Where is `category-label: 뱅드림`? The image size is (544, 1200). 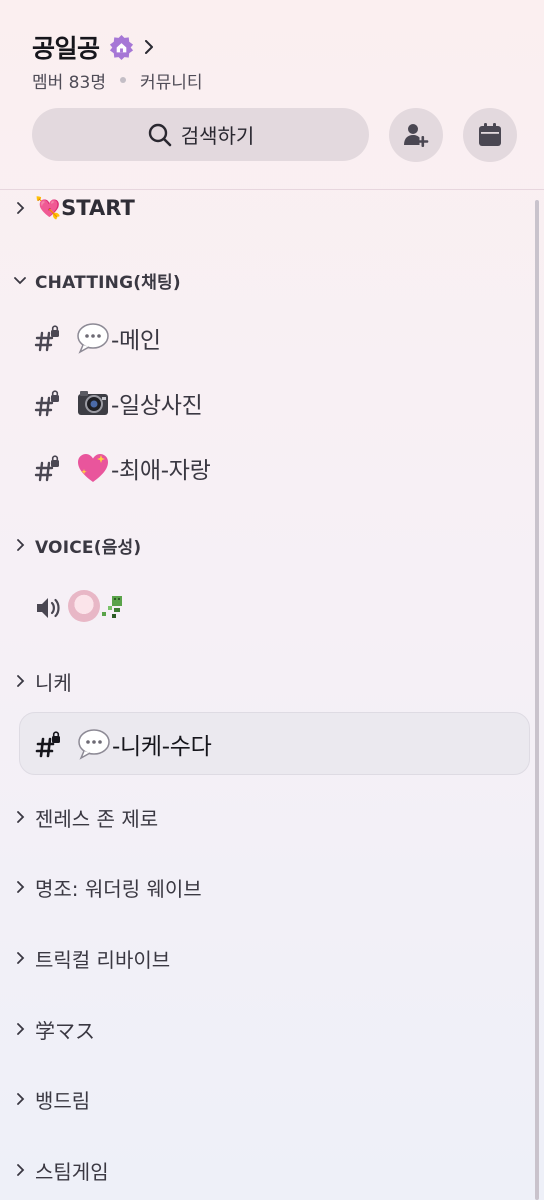 category-label: 뱅드림 is located at coordinates (63, 1100).